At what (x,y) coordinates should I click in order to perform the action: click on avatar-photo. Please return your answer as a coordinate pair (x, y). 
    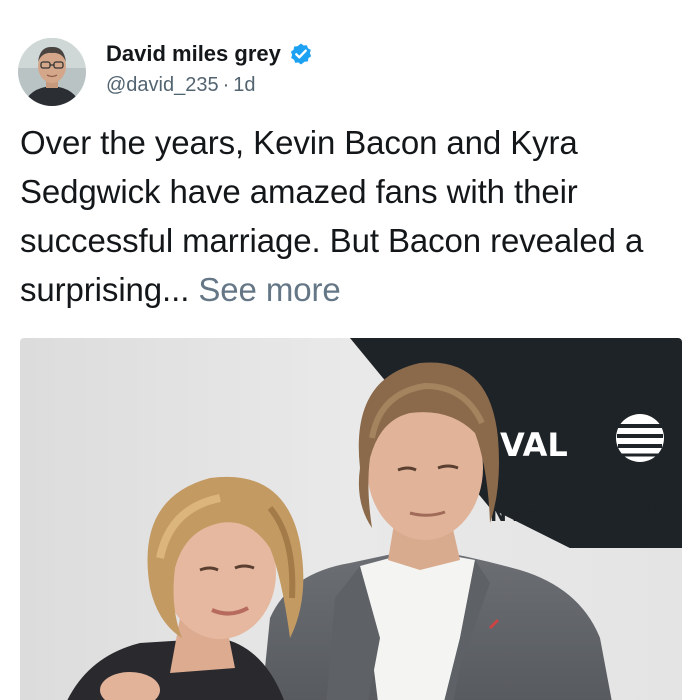
    Looking at the image, I should click on (52, 72).